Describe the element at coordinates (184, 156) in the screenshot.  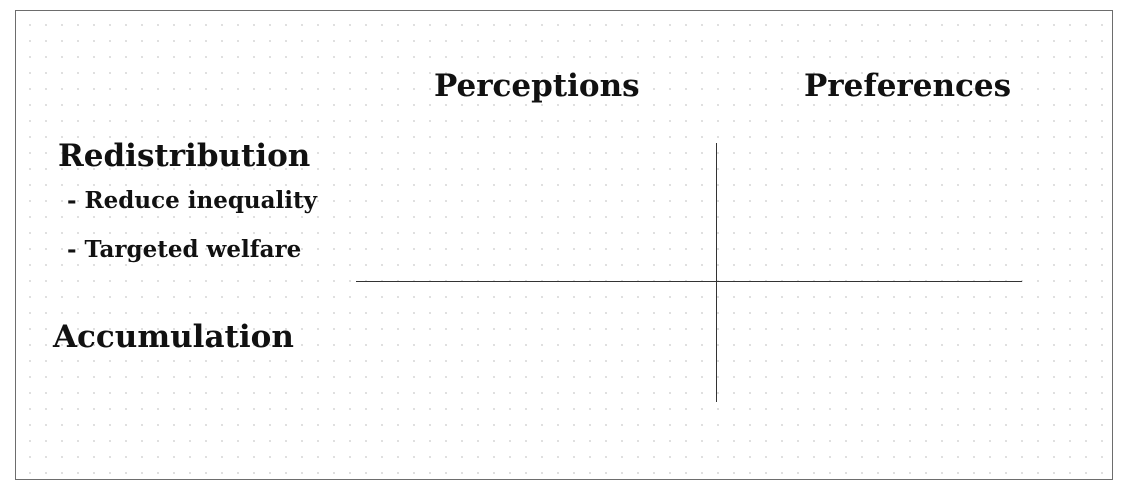
I see `row-header-redistribution: Redistribution` at that location.